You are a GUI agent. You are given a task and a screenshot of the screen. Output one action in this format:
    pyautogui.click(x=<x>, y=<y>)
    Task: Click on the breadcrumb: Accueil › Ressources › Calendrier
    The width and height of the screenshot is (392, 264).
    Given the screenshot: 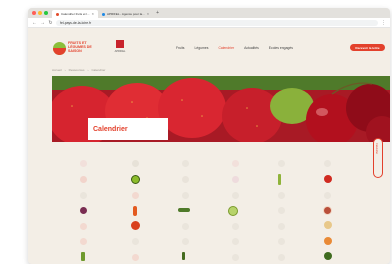 What is the action you would take?
    pyautogui.click(x=78, y=70)
    